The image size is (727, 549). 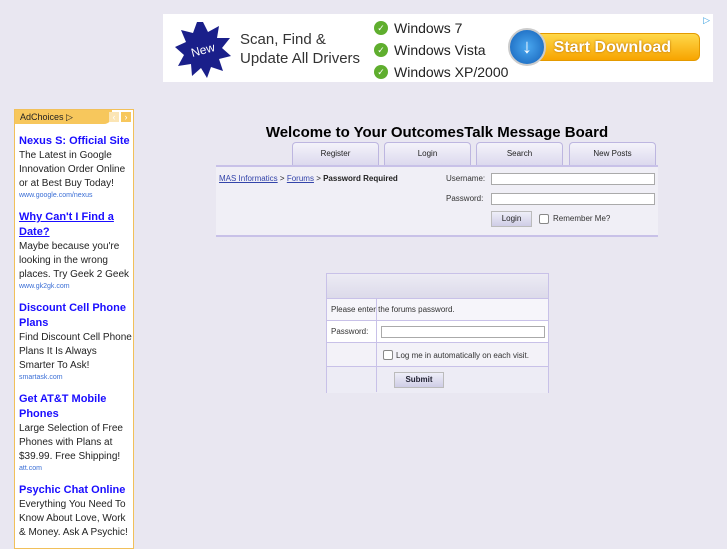 What do you see at coordinates (76, 469) in the screenshot?
I see `ad-url: att.com` at bounding box center [76, 469].